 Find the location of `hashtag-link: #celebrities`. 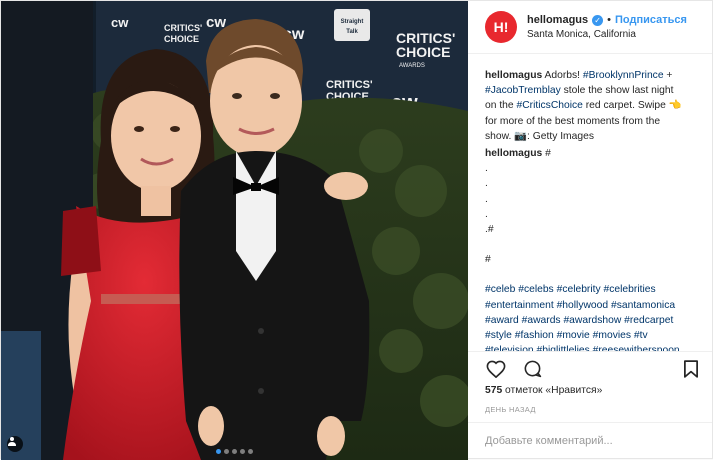

hashtag-link: #celebrities is located at coordinates (630, 289).